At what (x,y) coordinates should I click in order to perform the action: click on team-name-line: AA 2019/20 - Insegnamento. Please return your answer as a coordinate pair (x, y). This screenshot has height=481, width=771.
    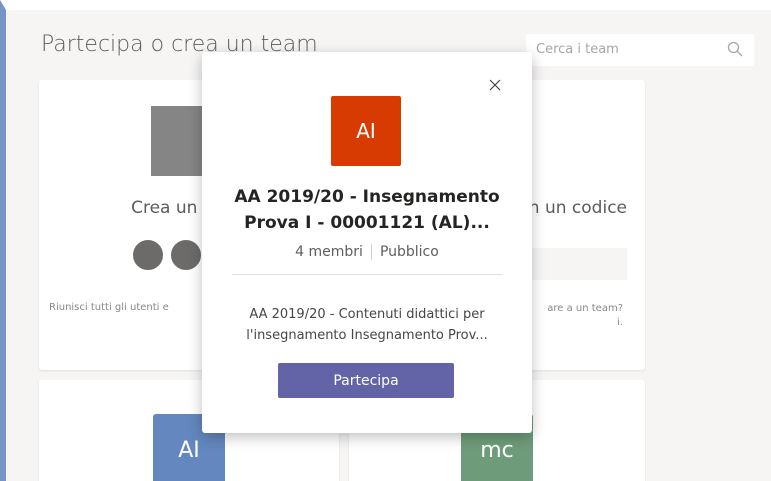
    Looking at the image, I should click on (367, 197).